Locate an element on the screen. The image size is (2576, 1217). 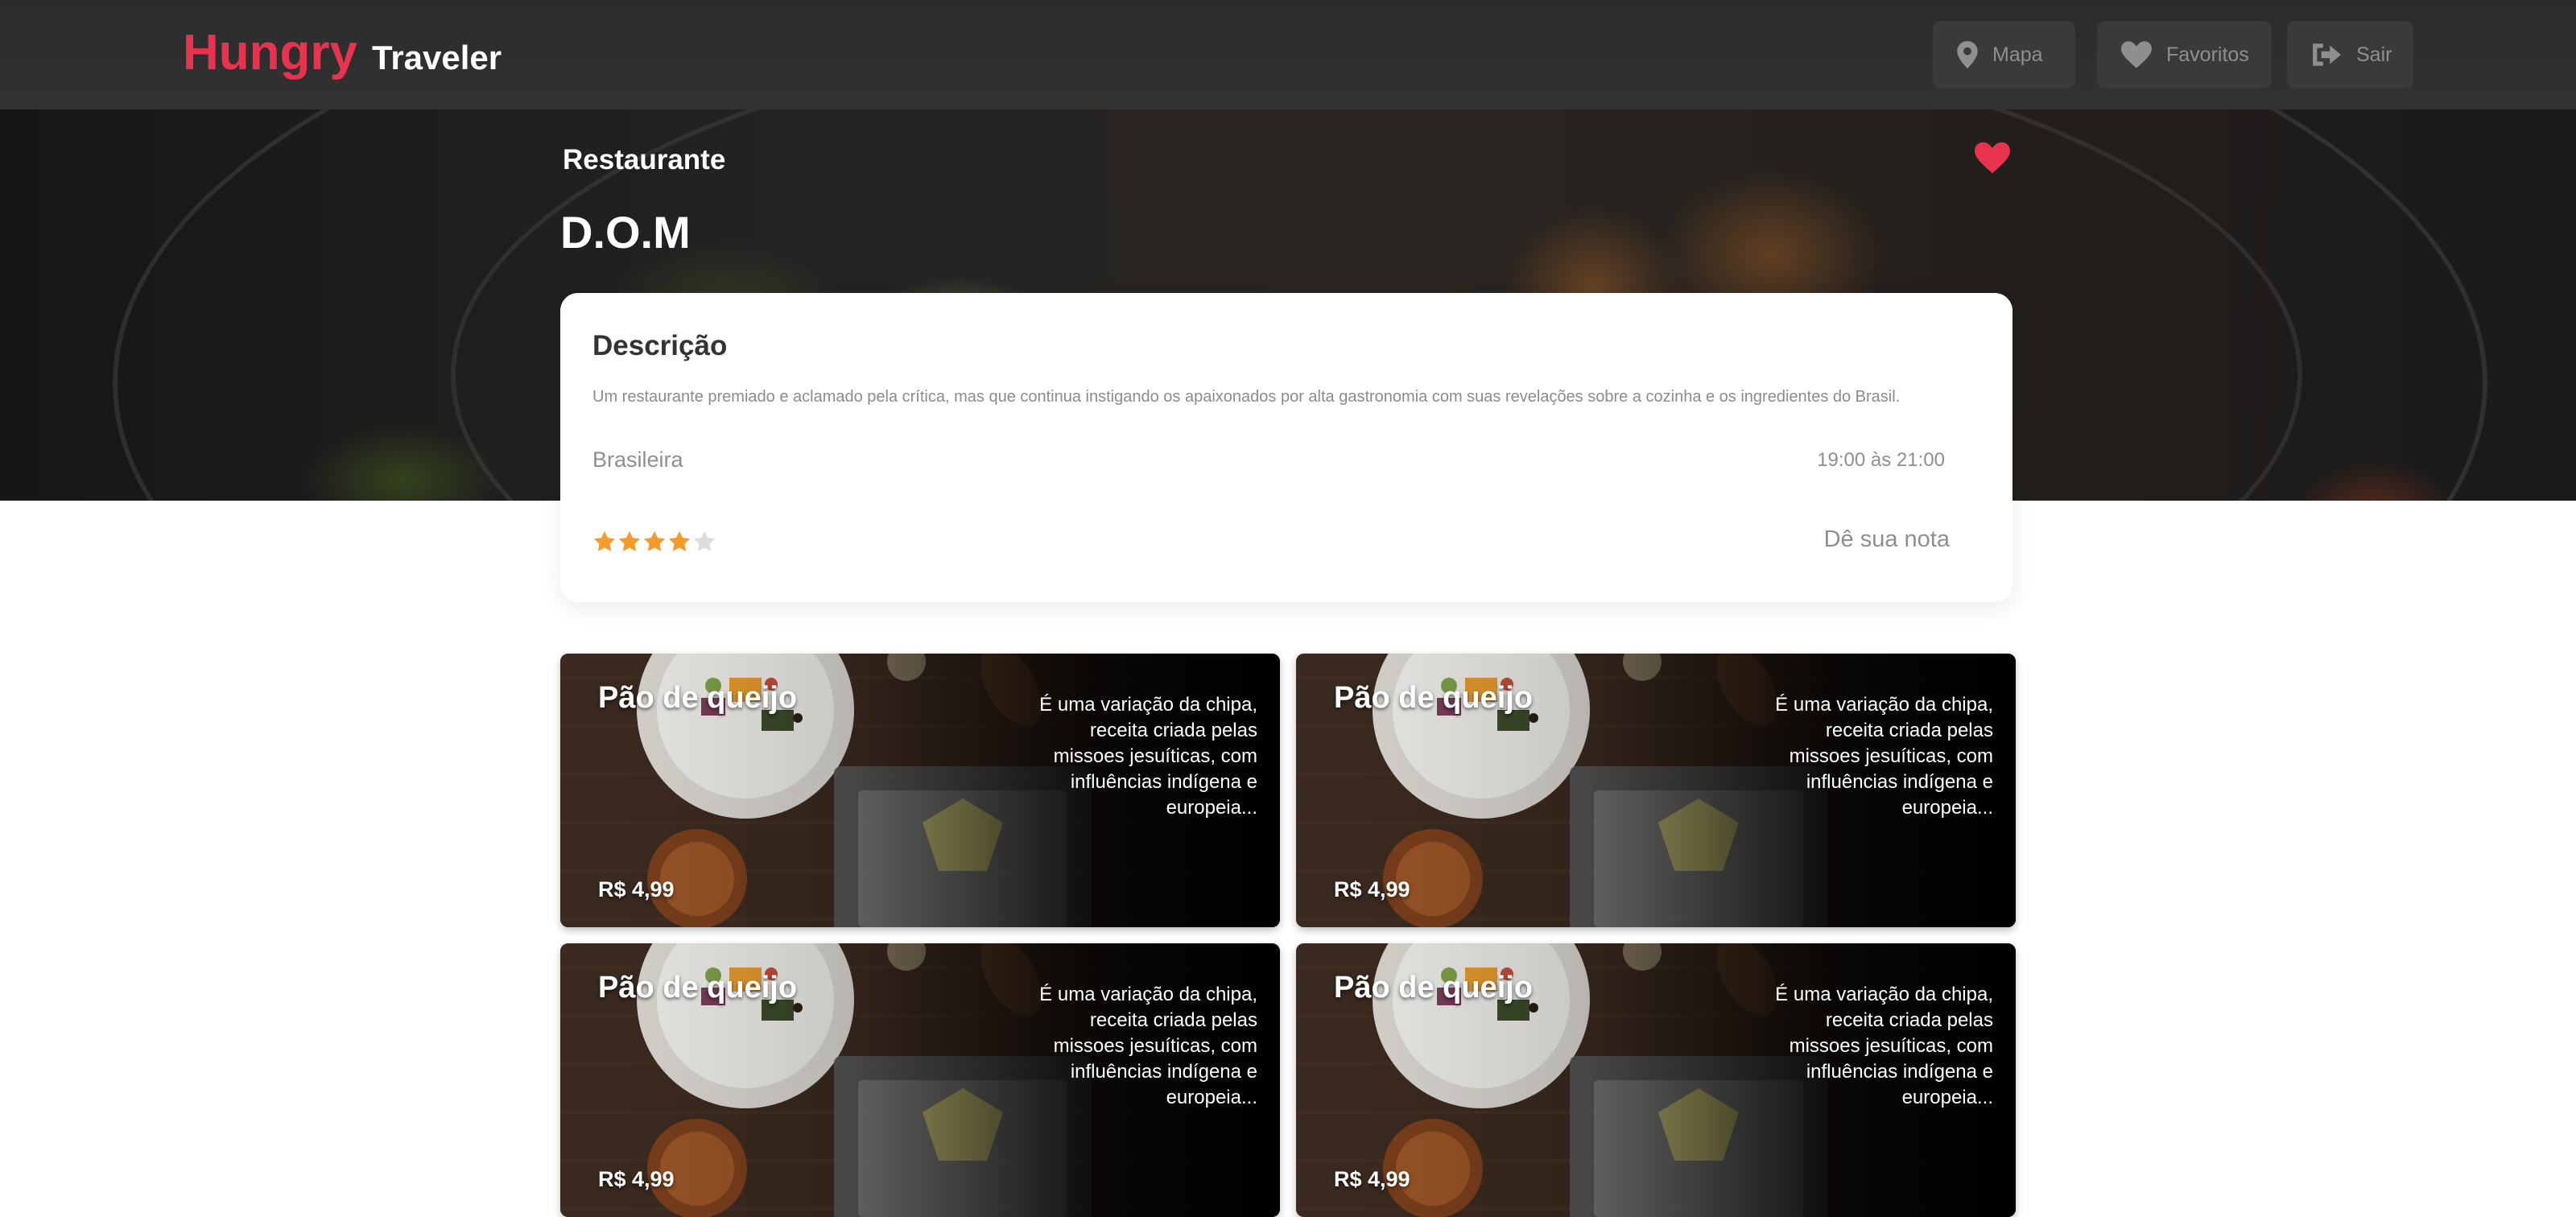
navbar: Hungry Traveler Mapa Favoritos Sair is located at coordinates (1288, 54).